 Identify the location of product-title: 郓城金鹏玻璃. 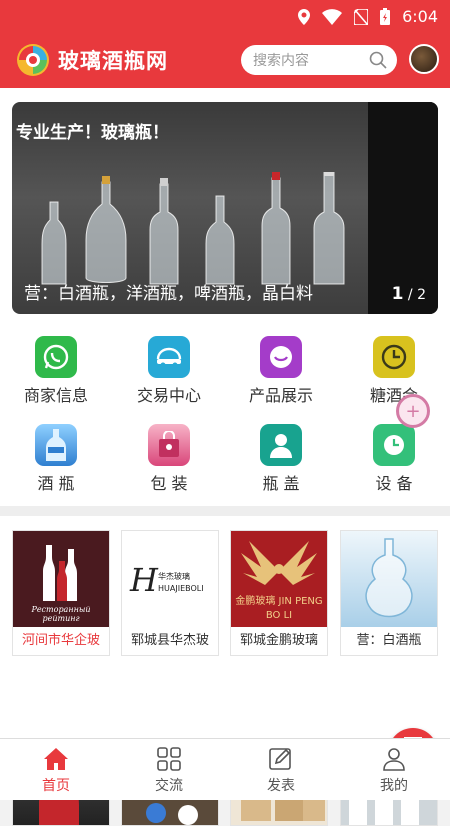
(278, 640).